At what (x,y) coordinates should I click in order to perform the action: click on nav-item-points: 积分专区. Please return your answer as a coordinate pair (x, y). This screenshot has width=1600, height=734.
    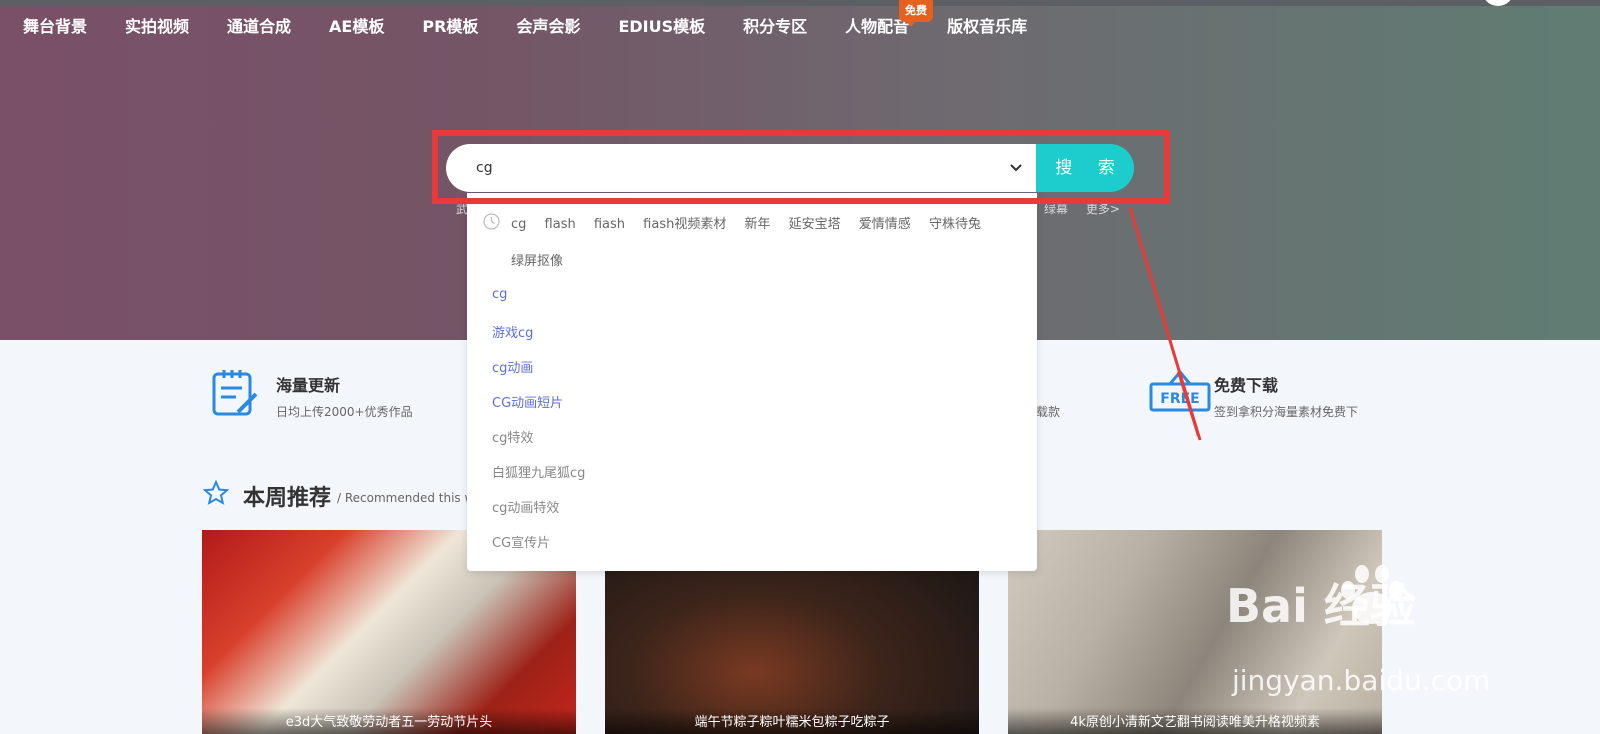
    Looking at the image, I should click on (775, 27).